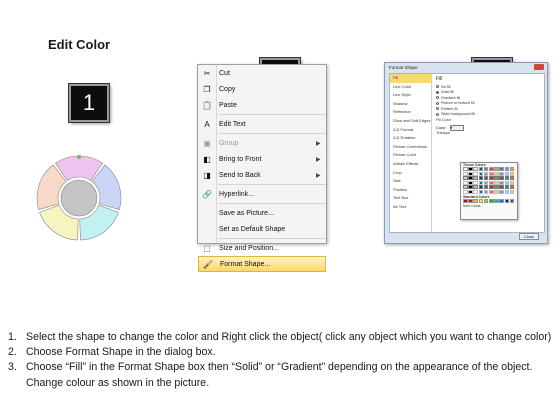 Image resolution: width=560 pixels, height=420 pixels. I want to click on menu-item-cut: ✂ Cut, so click(262, 73).